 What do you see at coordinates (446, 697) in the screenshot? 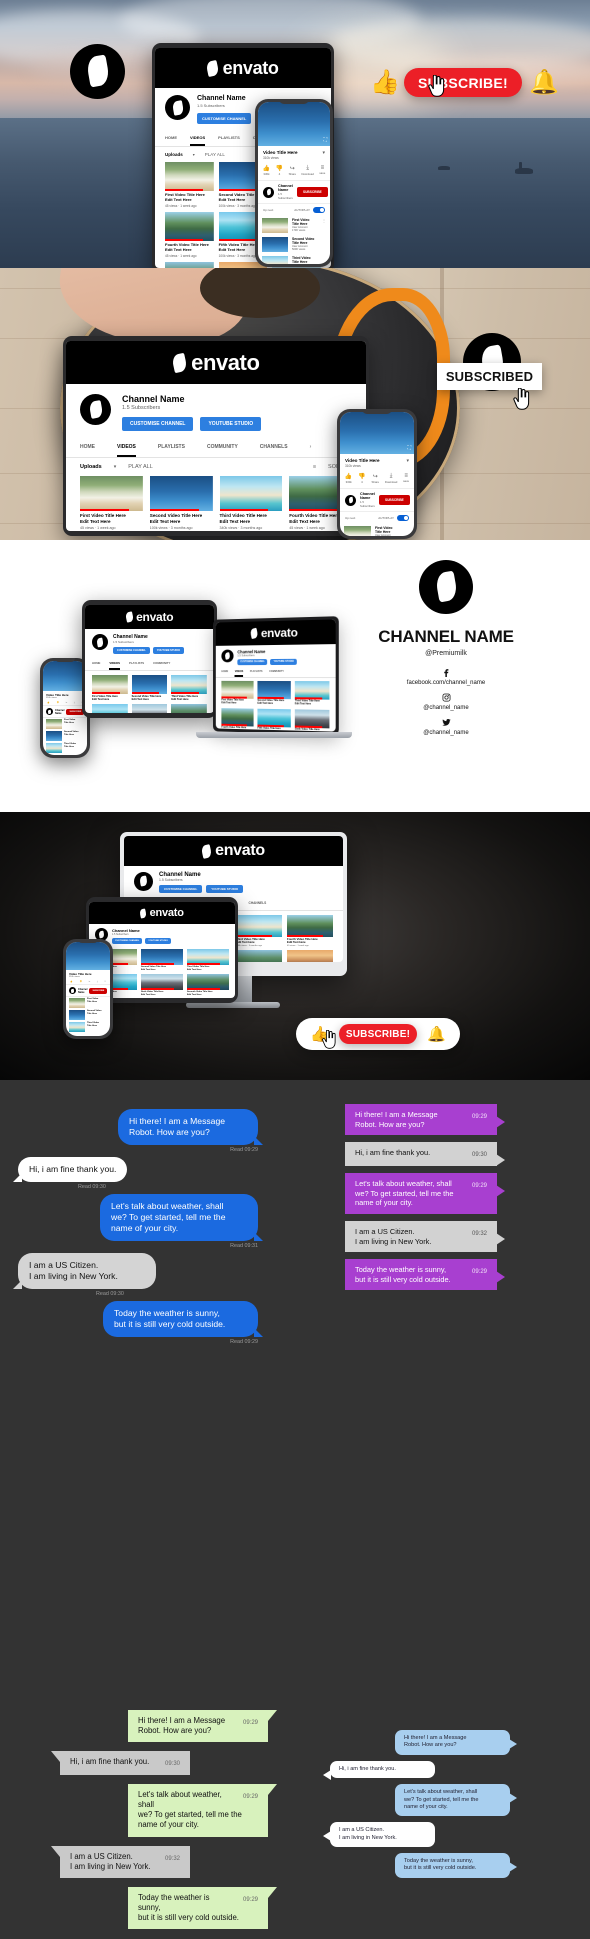
I see `social-row-instagram` at bounding box center [446, 697].